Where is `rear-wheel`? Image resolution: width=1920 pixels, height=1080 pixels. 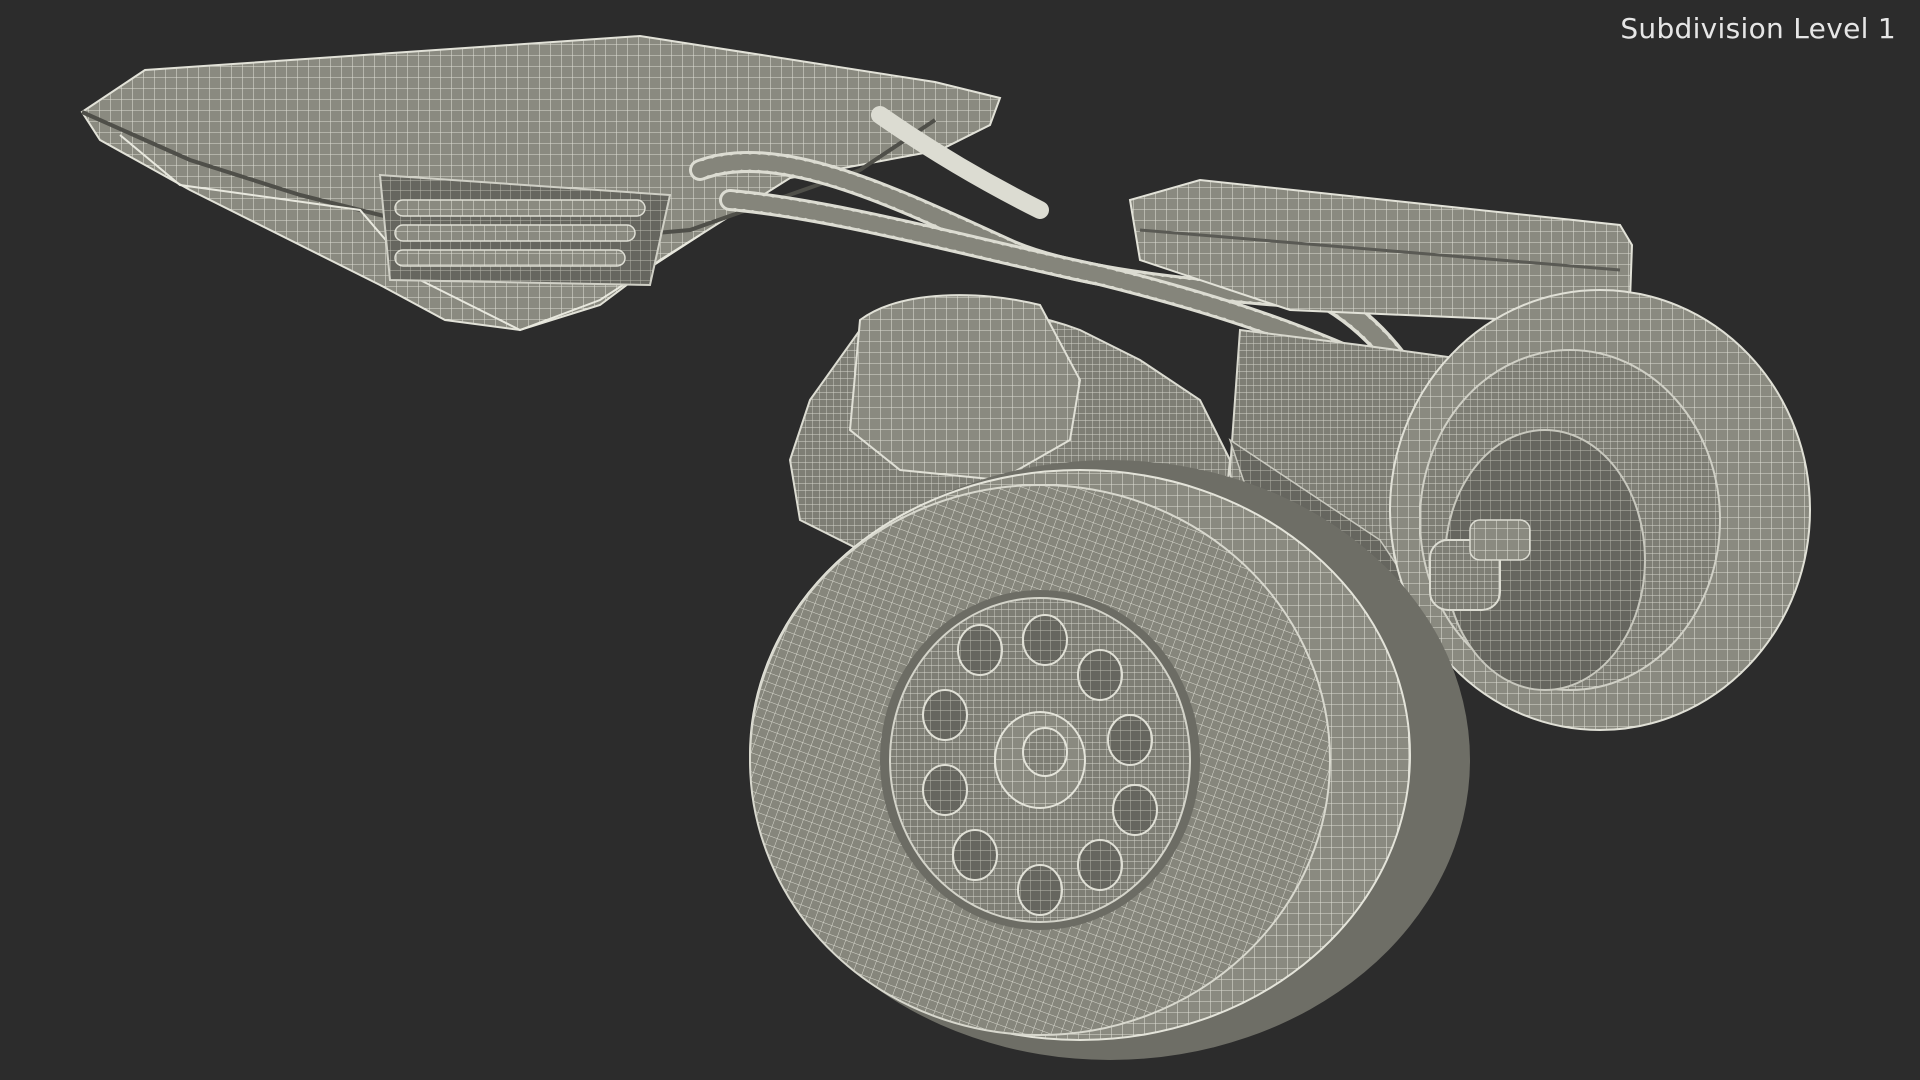 rear-wheel is located at coordinates (1600, 510).